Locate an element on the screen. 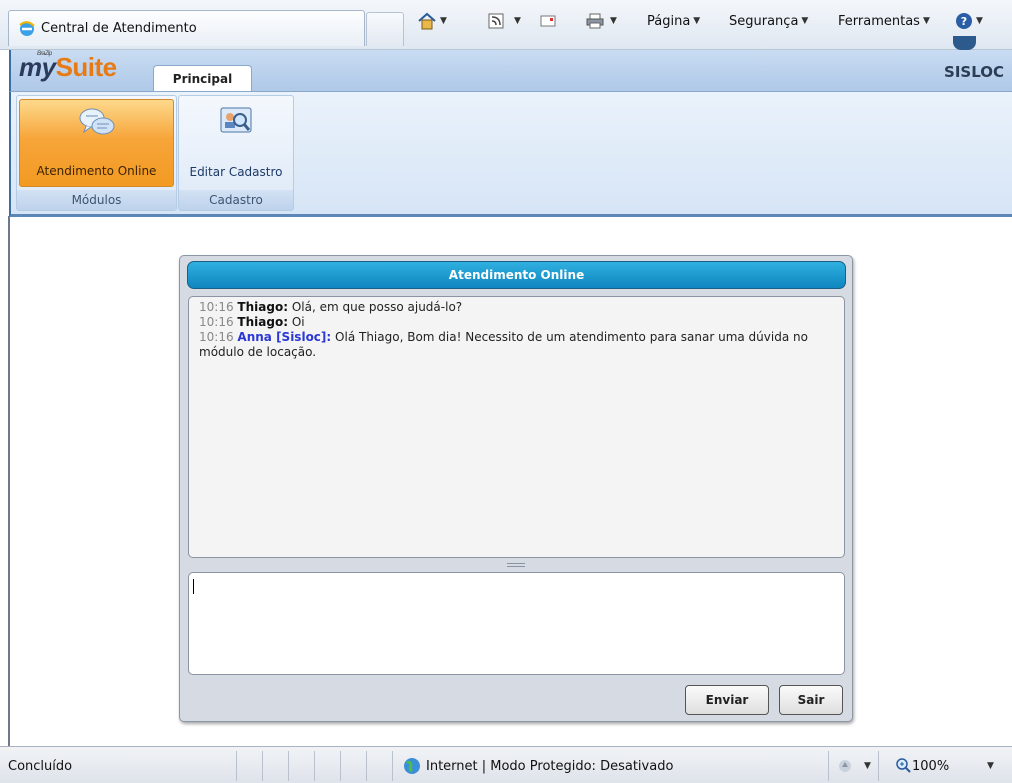 This screenshot has height=783, width=1012. help-icon: ? is located at coordinates (964, 21).